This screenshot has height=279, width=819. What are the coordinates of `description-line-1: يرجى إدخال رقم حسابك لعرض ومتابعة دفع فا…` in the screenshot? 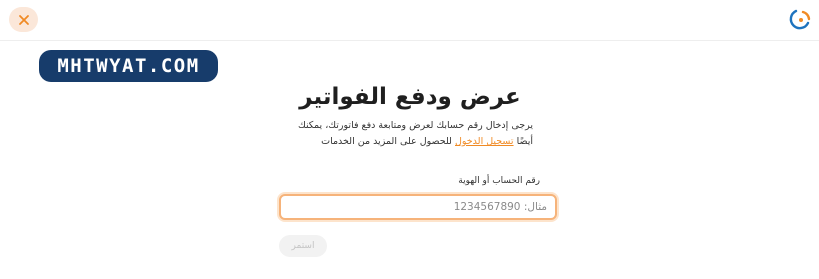 It's located at (415, 125).